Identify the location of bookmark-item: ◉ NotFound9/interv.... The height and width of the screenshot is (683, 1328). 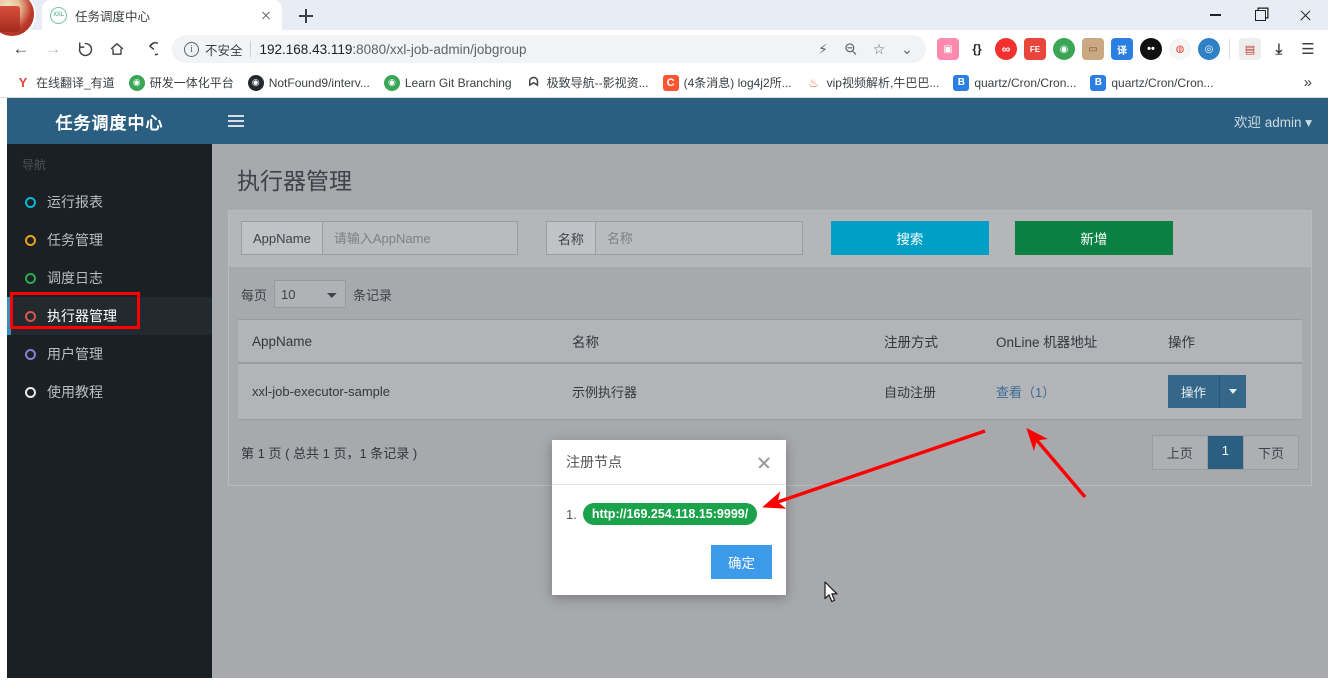
(309, 83).